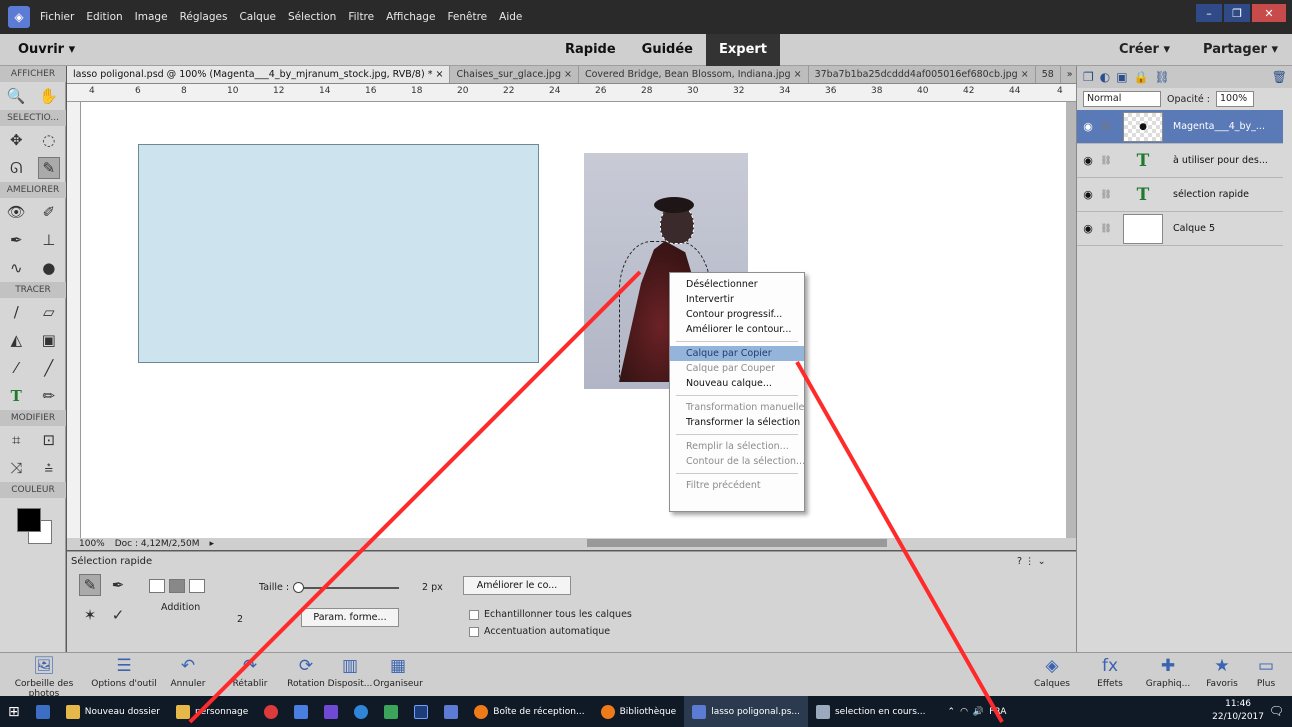 This screenshot has width=1292, height=727. Describe the element at coordinates (44, 676) in the screenshot. I see `photo-bin-button: 🖼 Corbeille des photos` at that location.